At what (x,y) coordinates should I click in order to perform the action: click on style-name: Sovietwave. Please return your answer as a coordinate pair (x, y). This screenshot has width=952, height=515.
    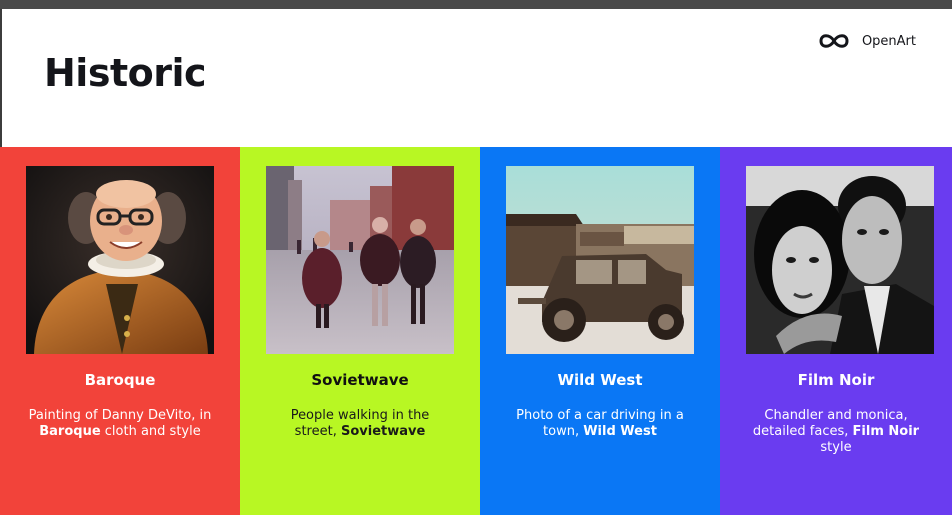
    Looking at the image, I should click on (360, 380).